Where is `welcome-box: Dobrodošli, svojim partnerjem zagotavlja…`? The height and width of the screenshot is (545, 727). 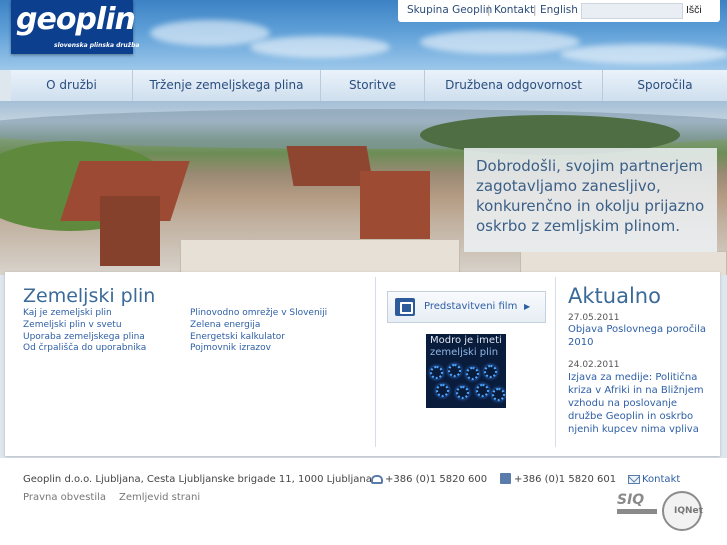
welcome-box: Dobrodošli, svojim partnerjem zagotavlja… is located at coordinates (590, 200).